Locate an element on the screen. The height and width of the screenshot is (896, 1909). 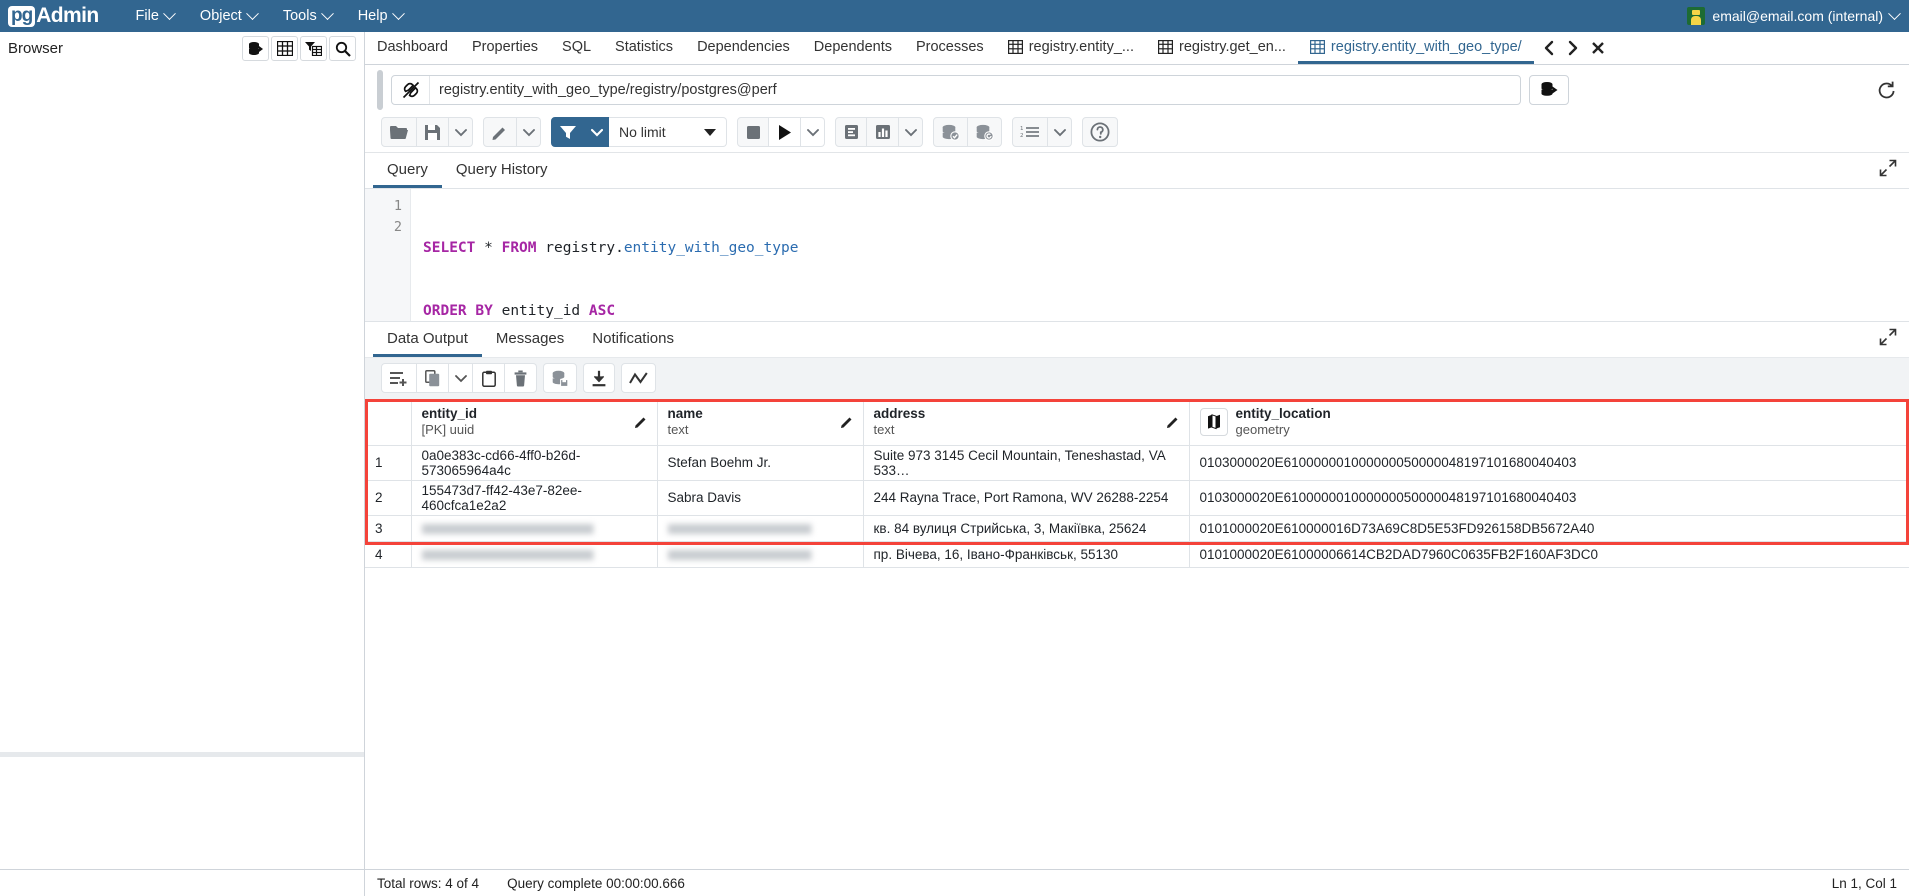
tab-query: Query is located at coordinates (407, 170).